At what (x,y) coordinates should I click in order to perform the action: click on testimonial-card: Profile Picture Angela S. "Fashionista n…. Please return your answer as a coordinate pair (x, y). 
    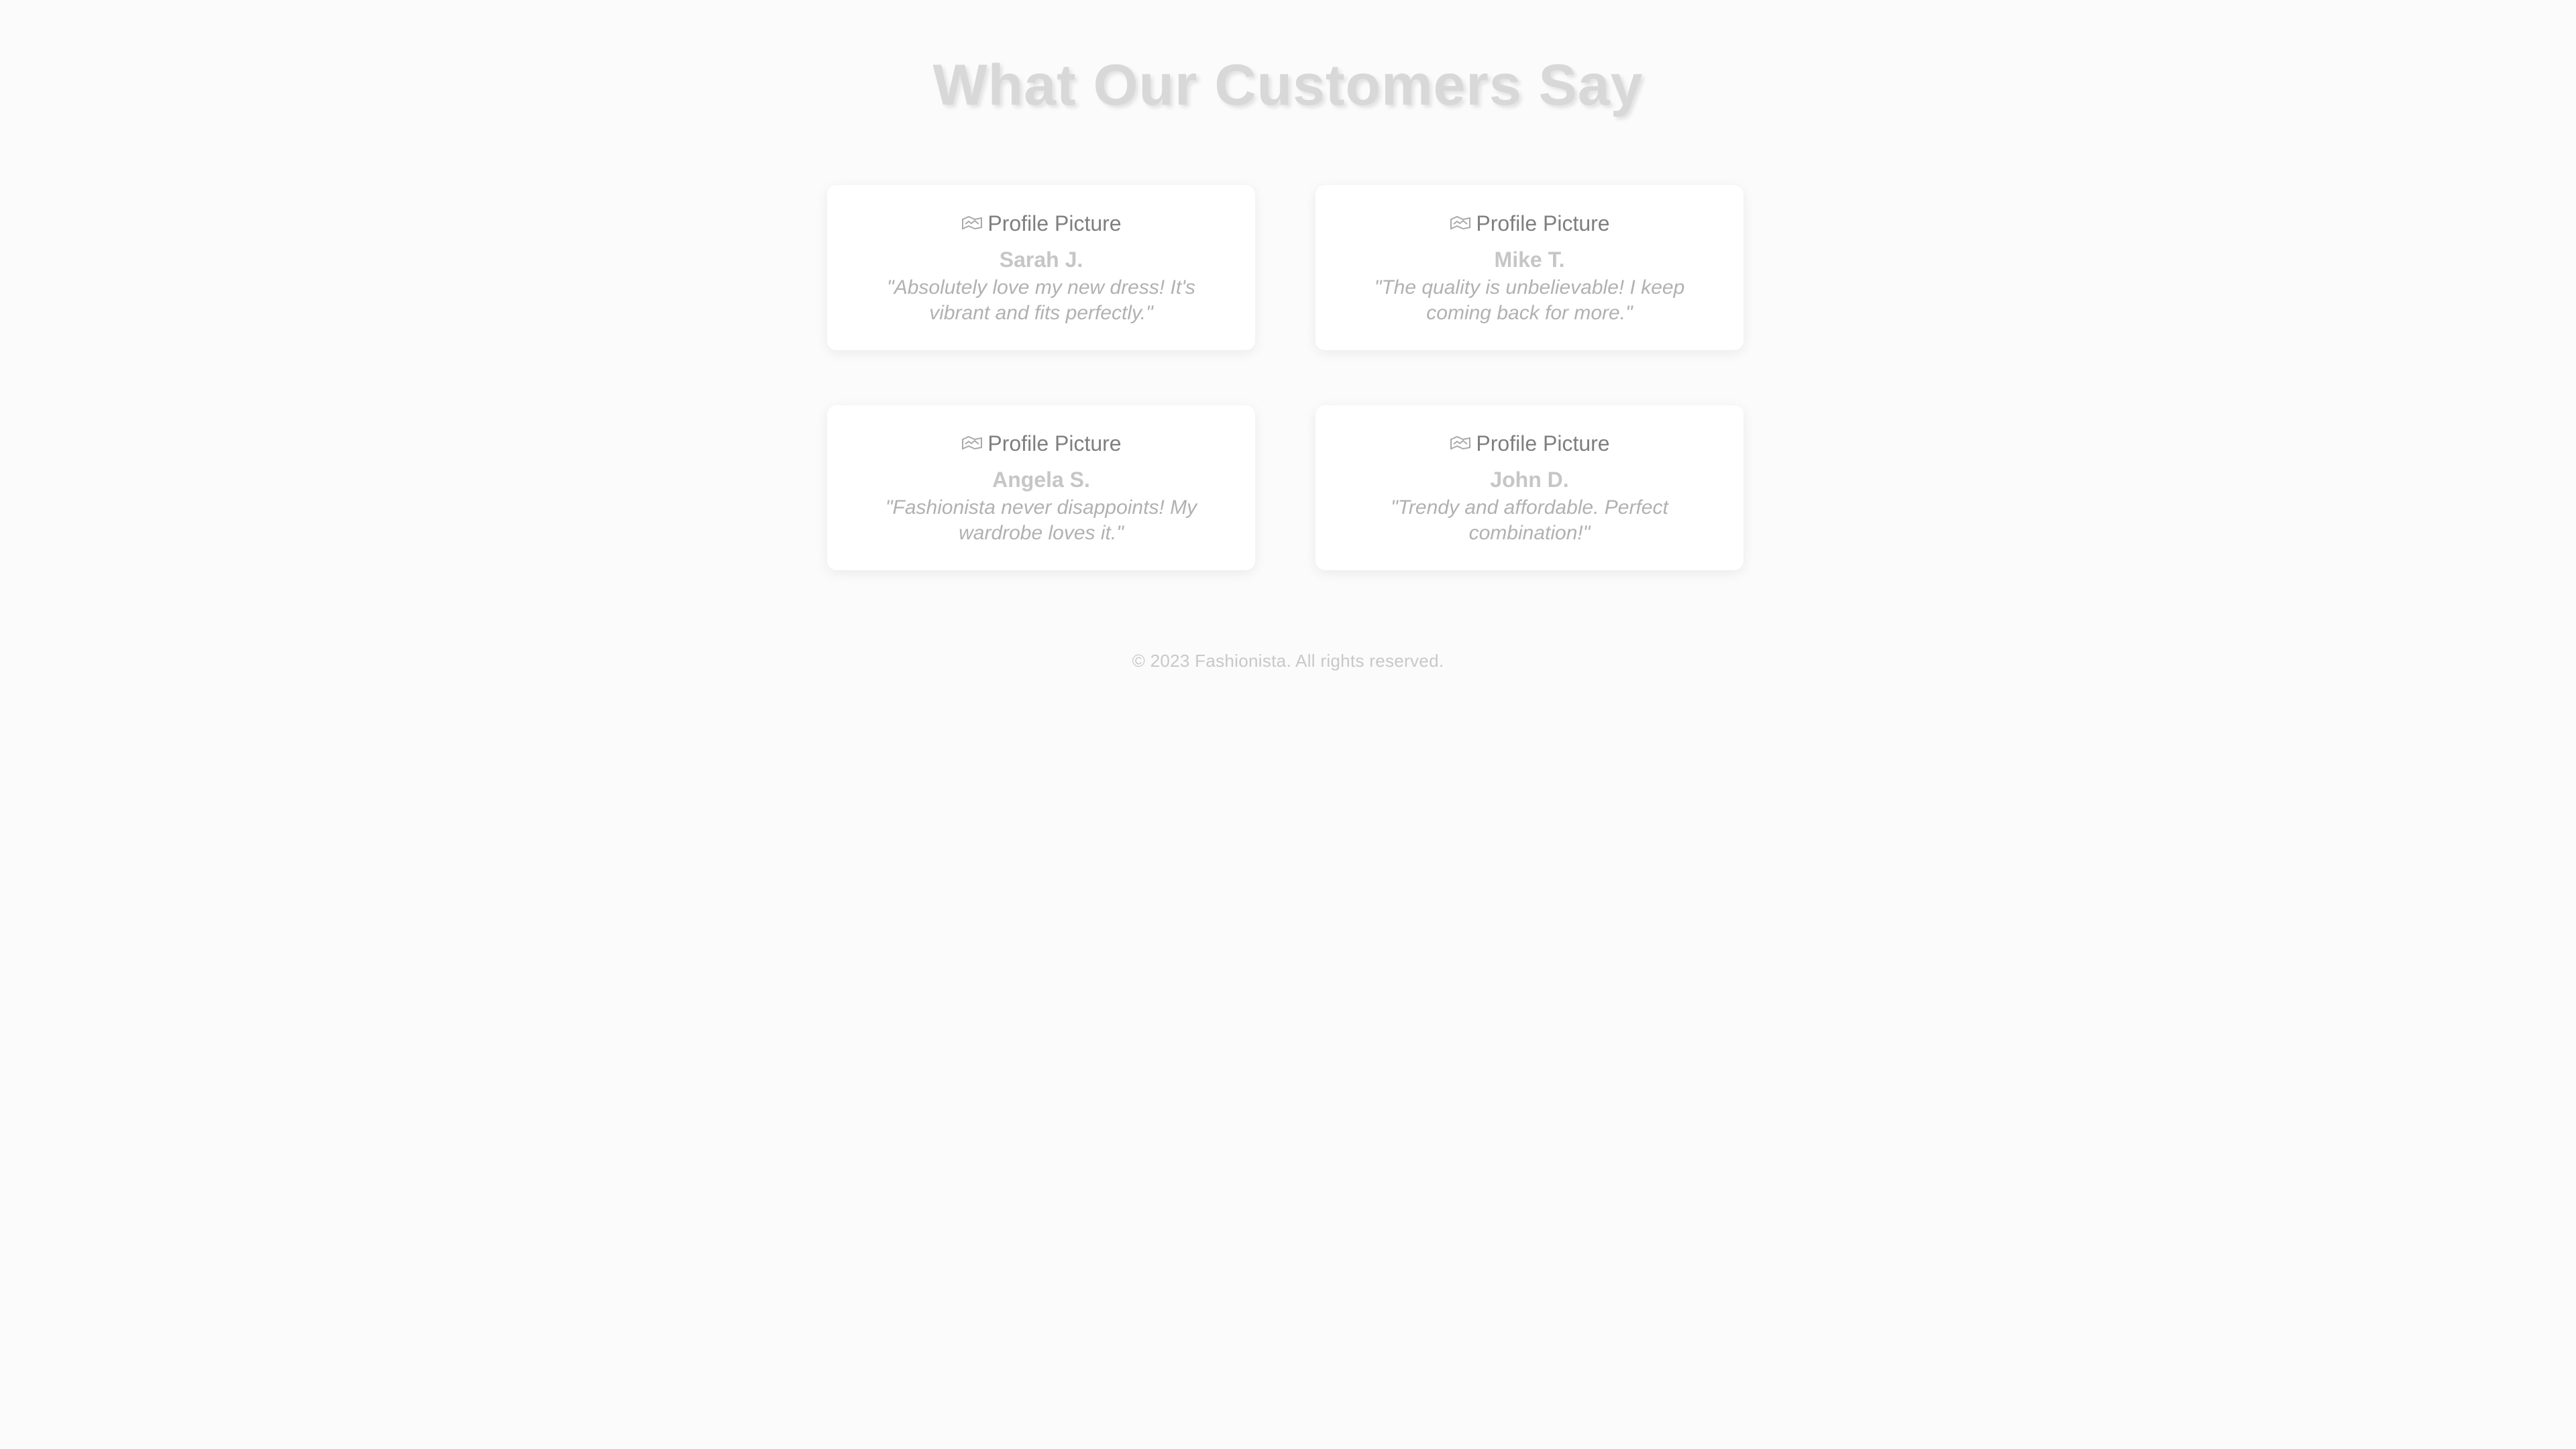
    Looking at the image, I should click on (1041, 487).